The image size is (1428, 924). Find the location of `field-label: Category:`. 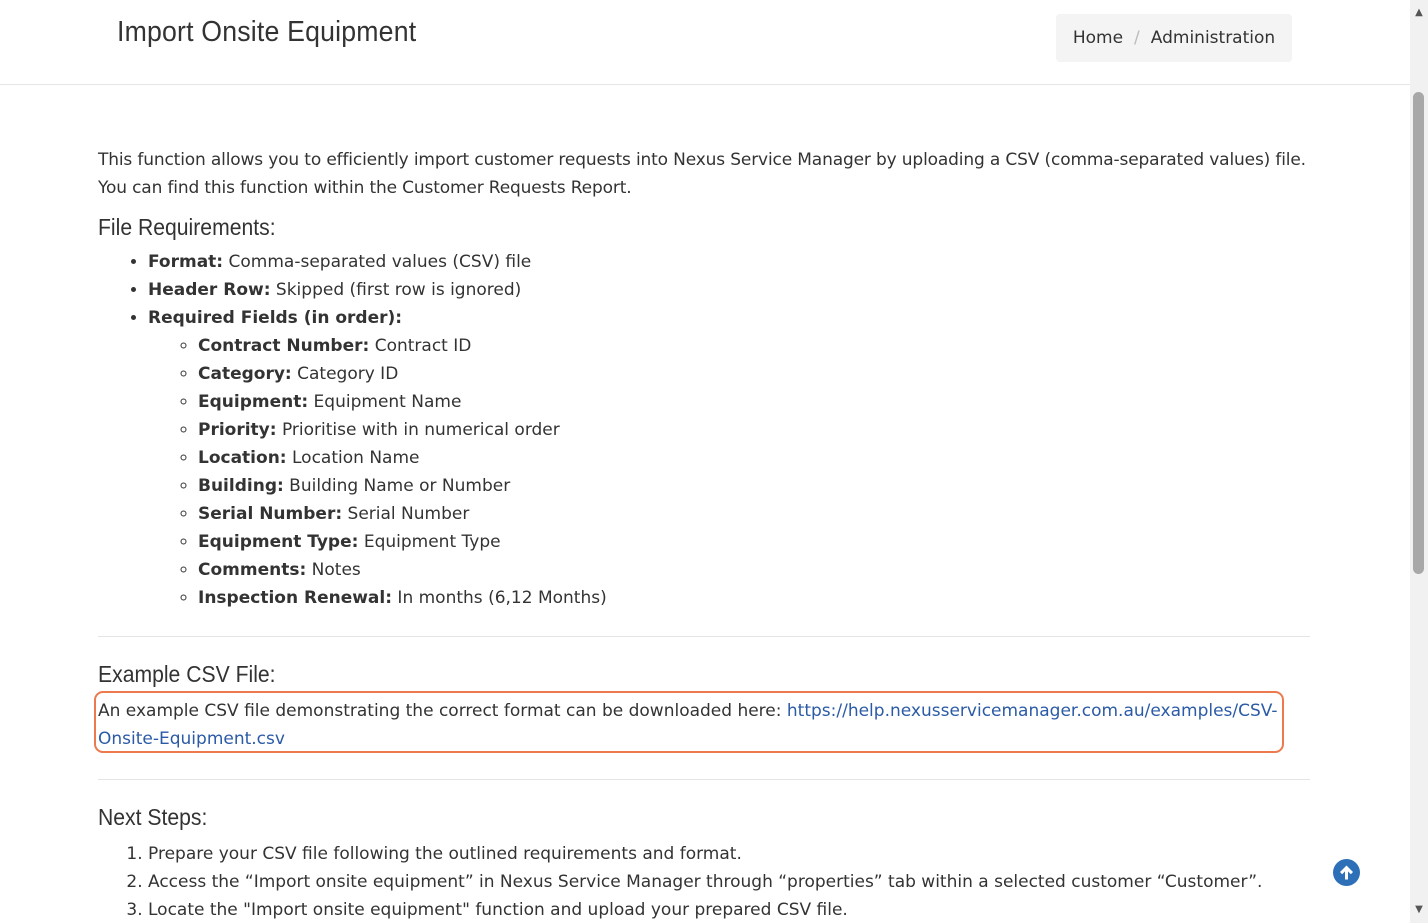

field-label: Category: is located at coordinates (245, 374).